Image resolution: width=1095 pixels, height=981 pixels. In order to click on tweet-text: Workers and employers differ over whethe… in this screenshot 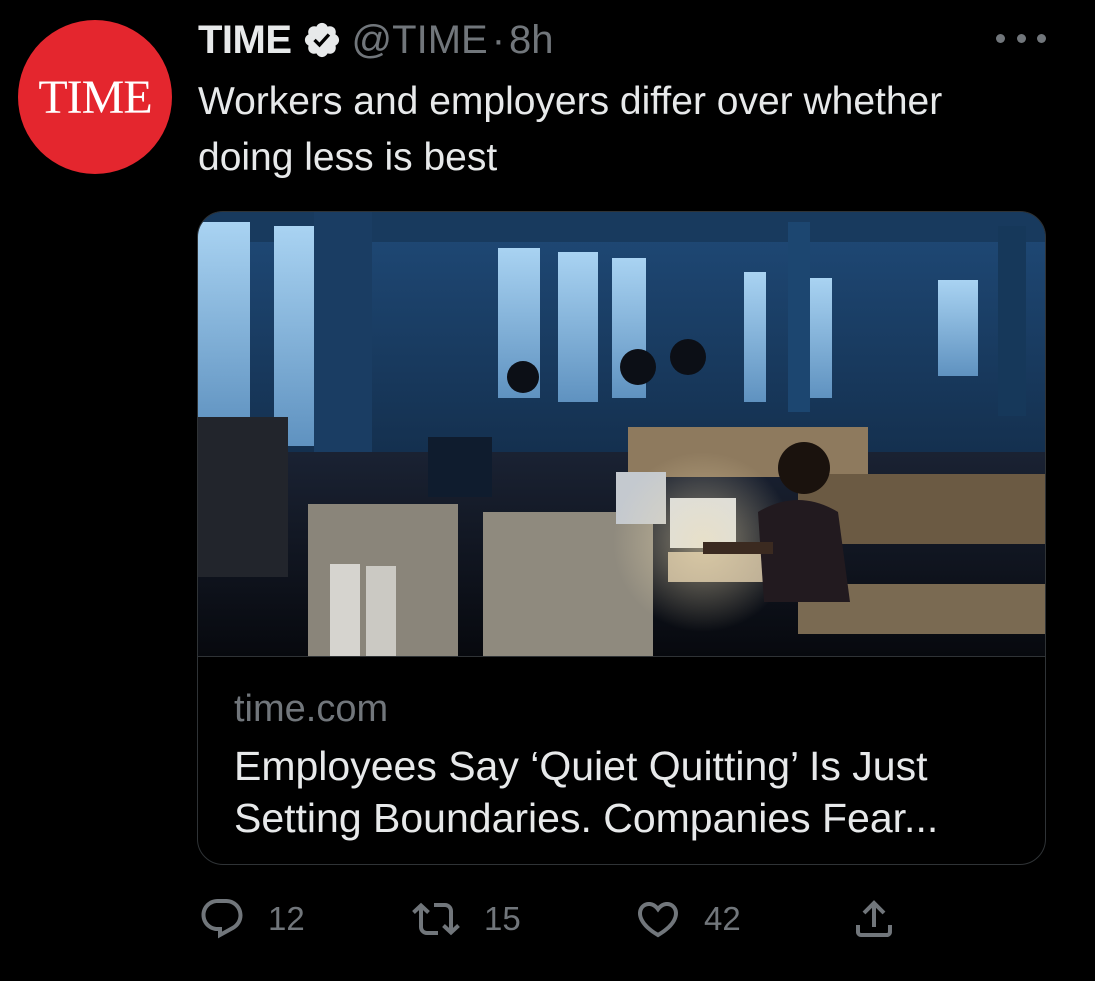, I will do `click(570, 129)`.